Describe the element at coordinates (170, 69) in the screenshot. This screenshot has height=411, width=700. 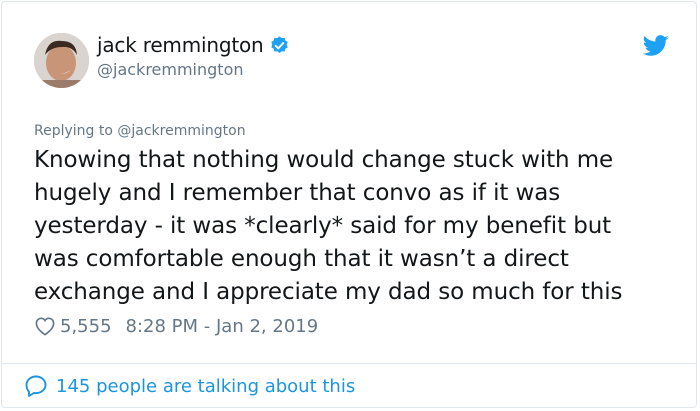
I see `author-handle: @jackremmington` at that location.